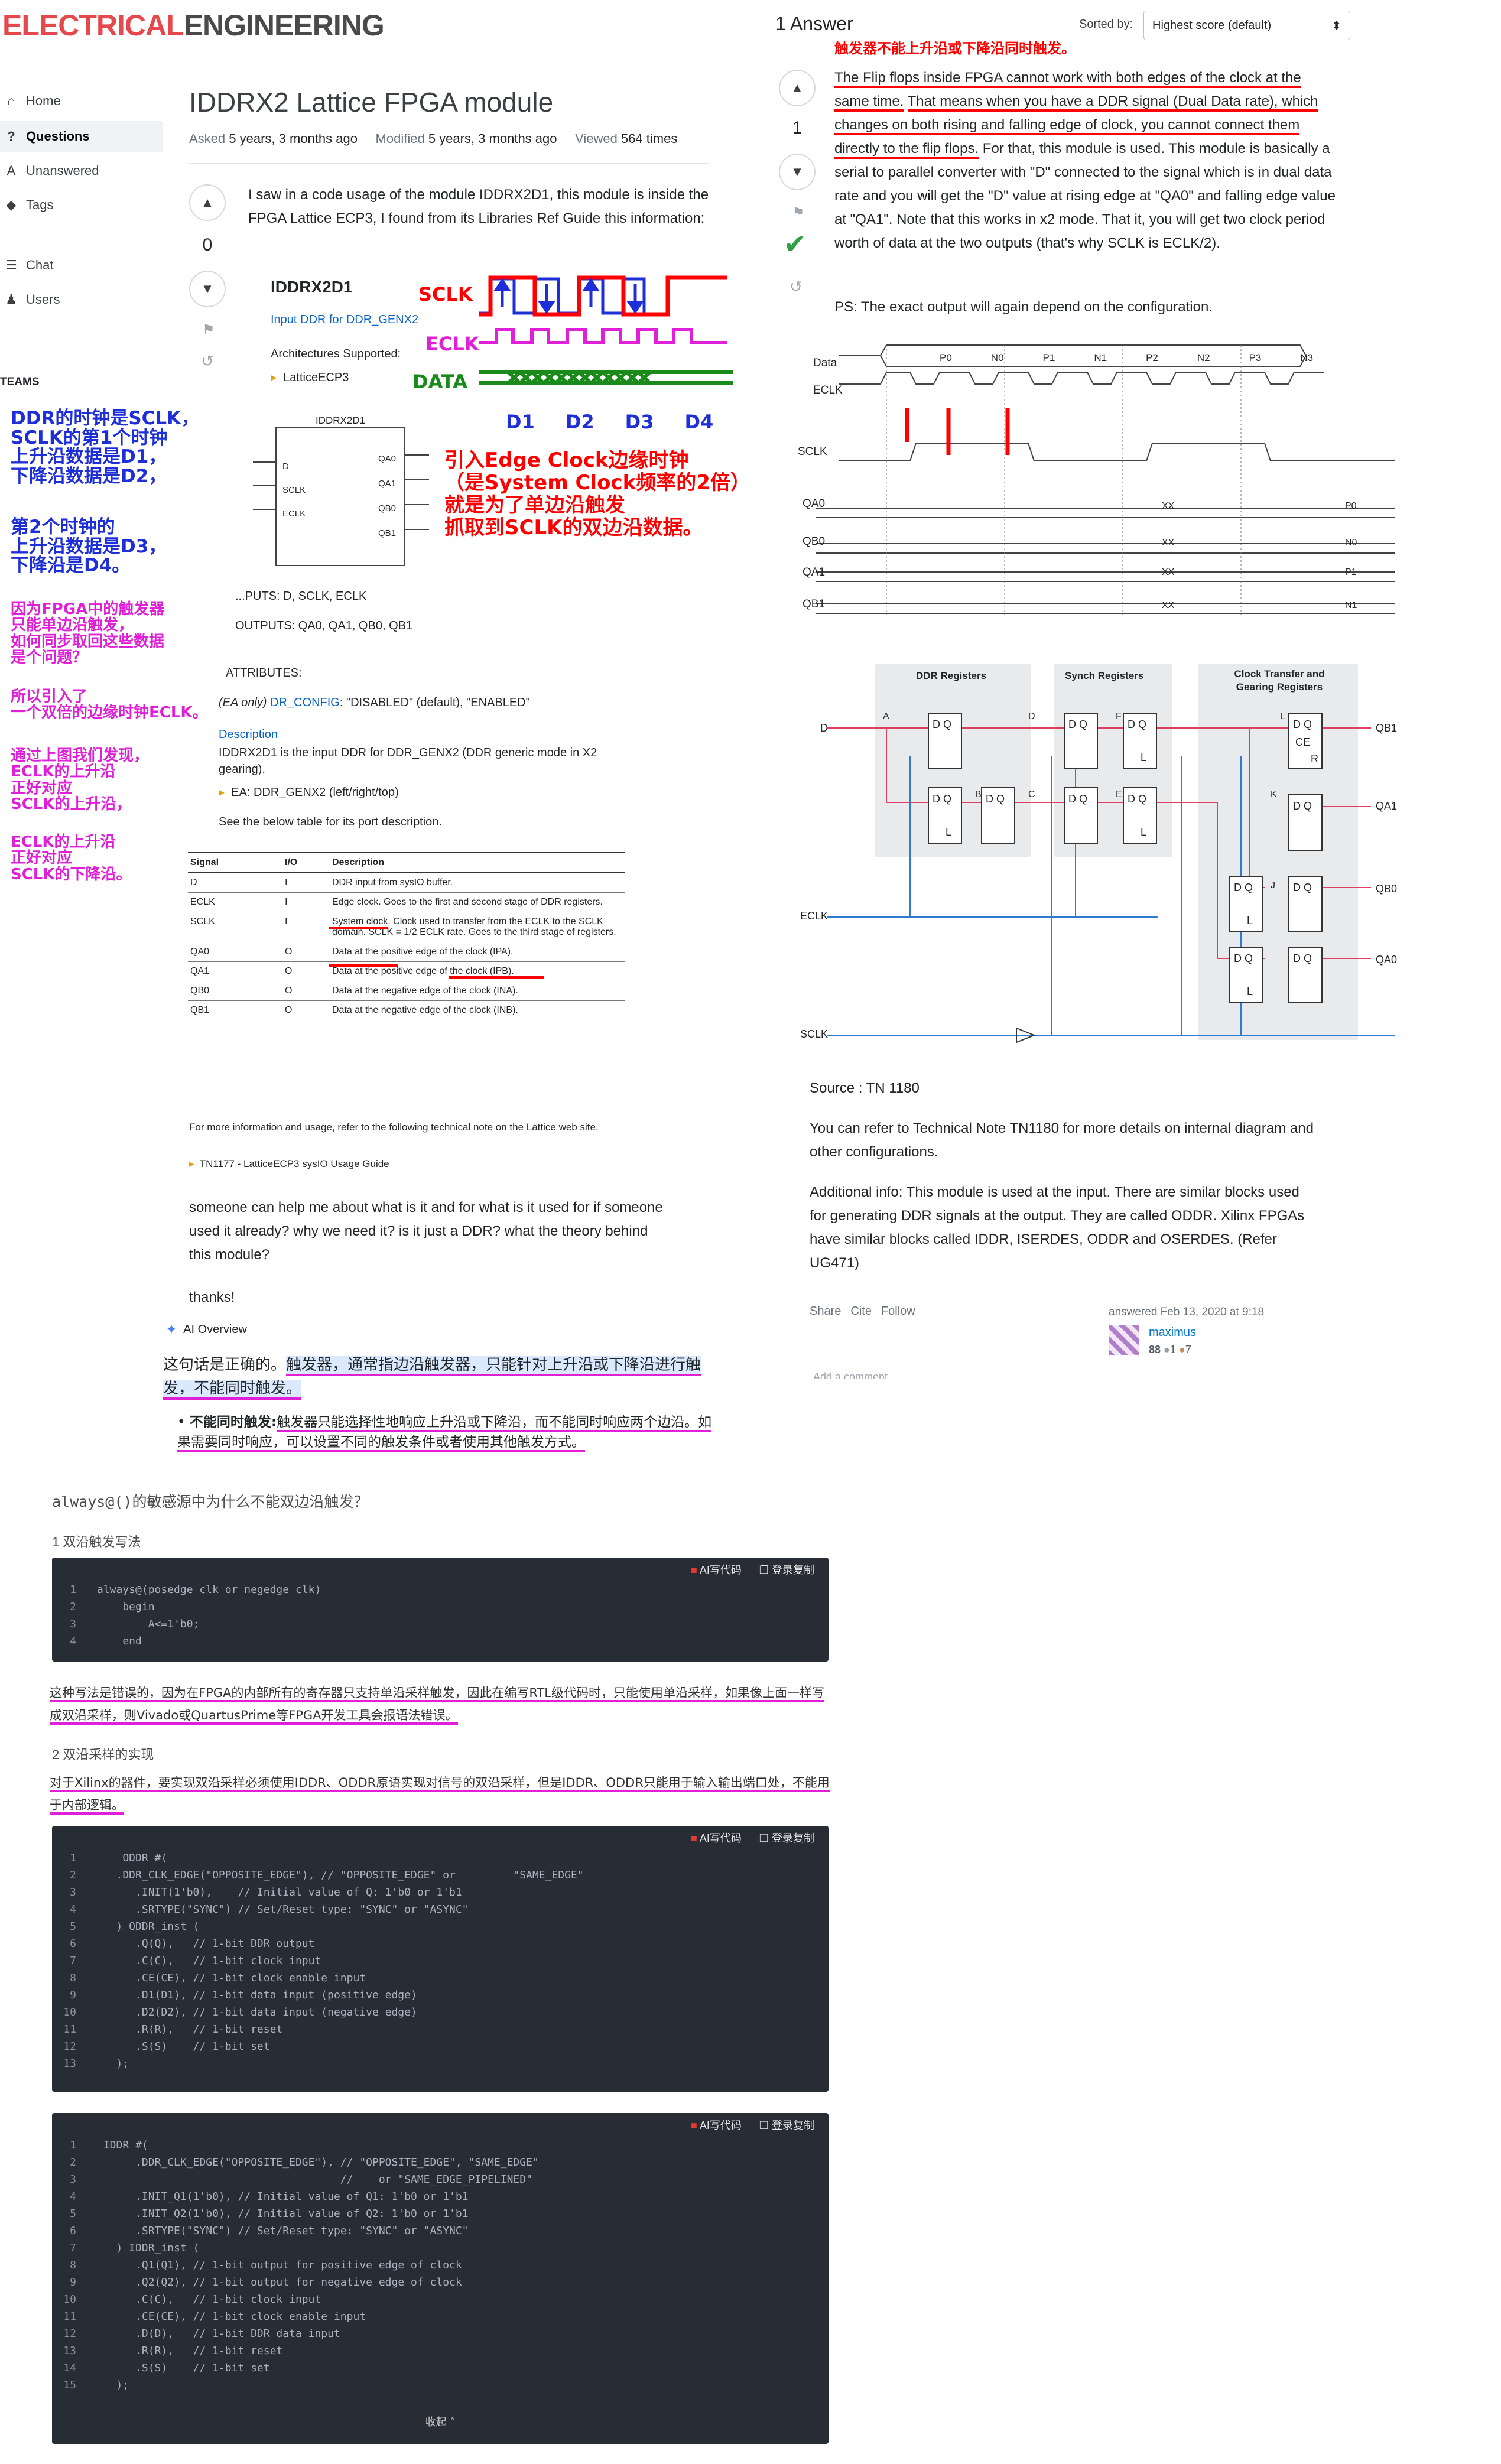 The image size is (1501, 2464). I want to click on cite-link: Cite, so click(861, 1311).